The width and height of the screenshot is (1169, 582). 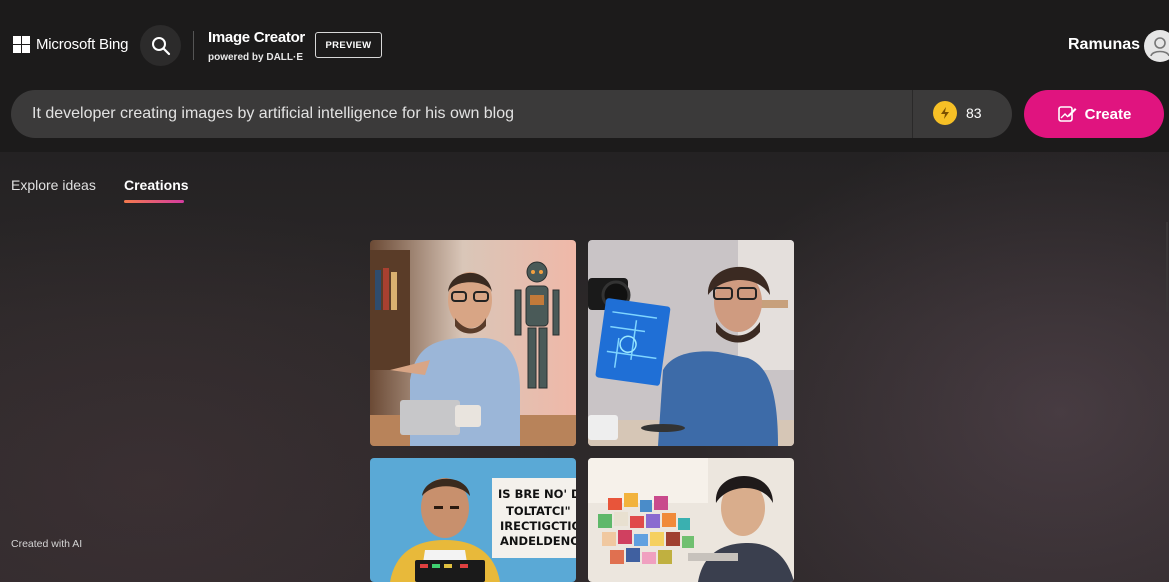 What do you see at coordinates (945, 113) in the screenshot?
I see `lightning-icon` at bounding box center [945, 113].